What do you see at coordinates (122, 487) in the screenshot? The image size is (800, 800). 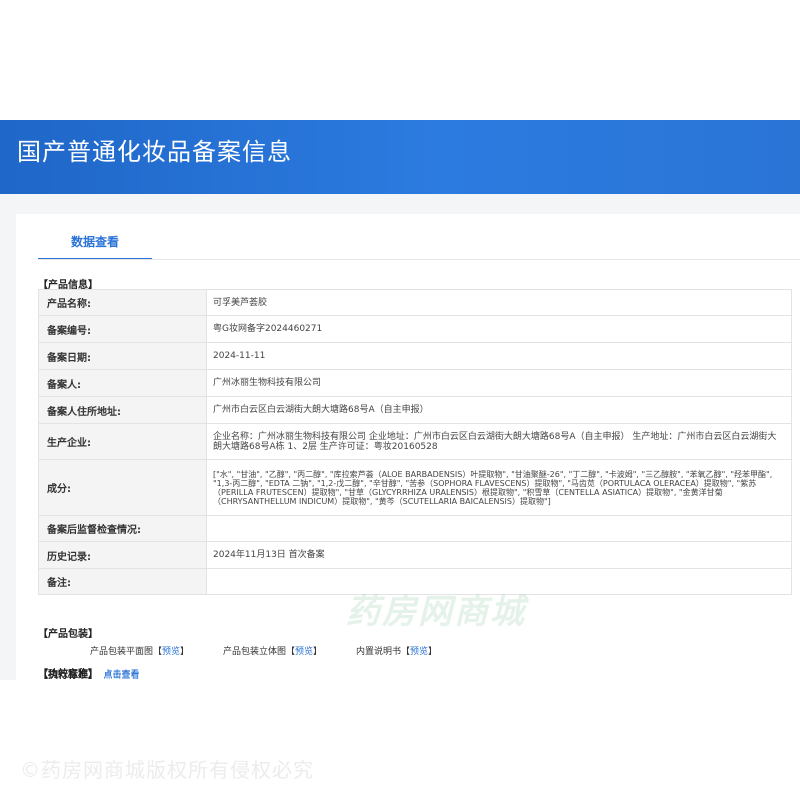 I see `row-label: 成分:` at bounding box center [122, 487].